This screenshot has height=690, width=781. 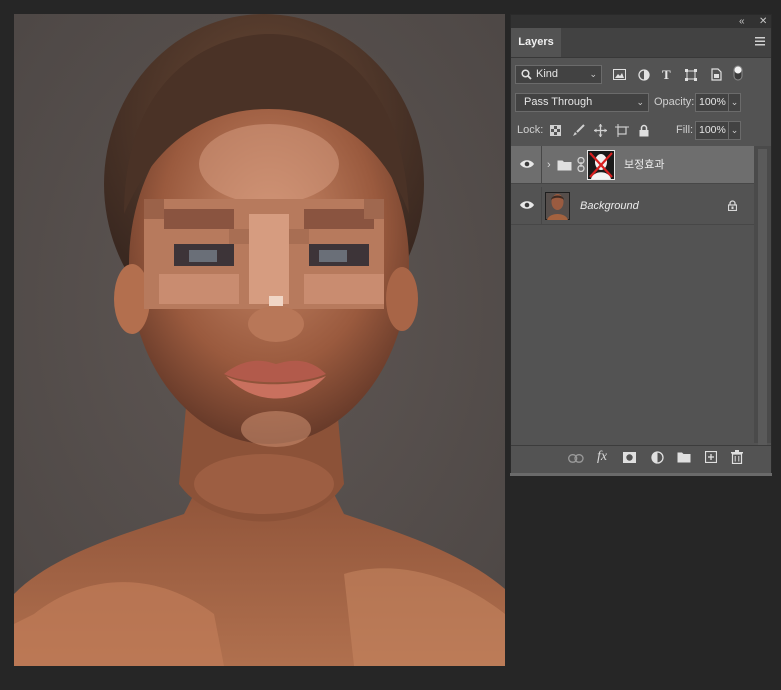 What do you see at coordinates (738, 73) in the screenshot?
I see `filter-toggle-icon` at bounding box center [738, 73].